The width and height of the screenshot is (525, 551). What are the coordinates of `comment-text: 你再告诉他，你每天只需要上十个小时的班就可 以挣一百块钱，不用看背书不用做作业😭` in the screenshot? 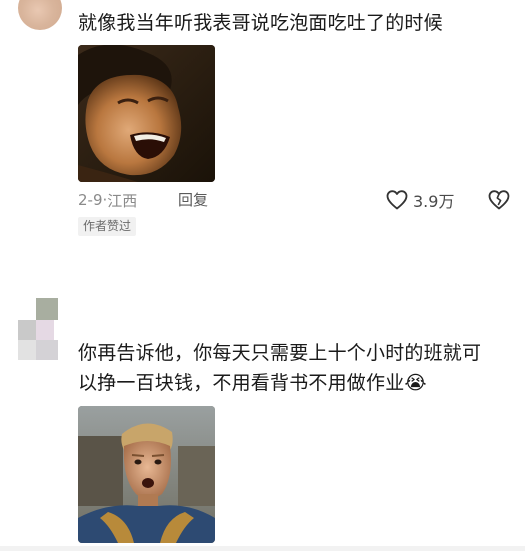 It's located at (298, 368).